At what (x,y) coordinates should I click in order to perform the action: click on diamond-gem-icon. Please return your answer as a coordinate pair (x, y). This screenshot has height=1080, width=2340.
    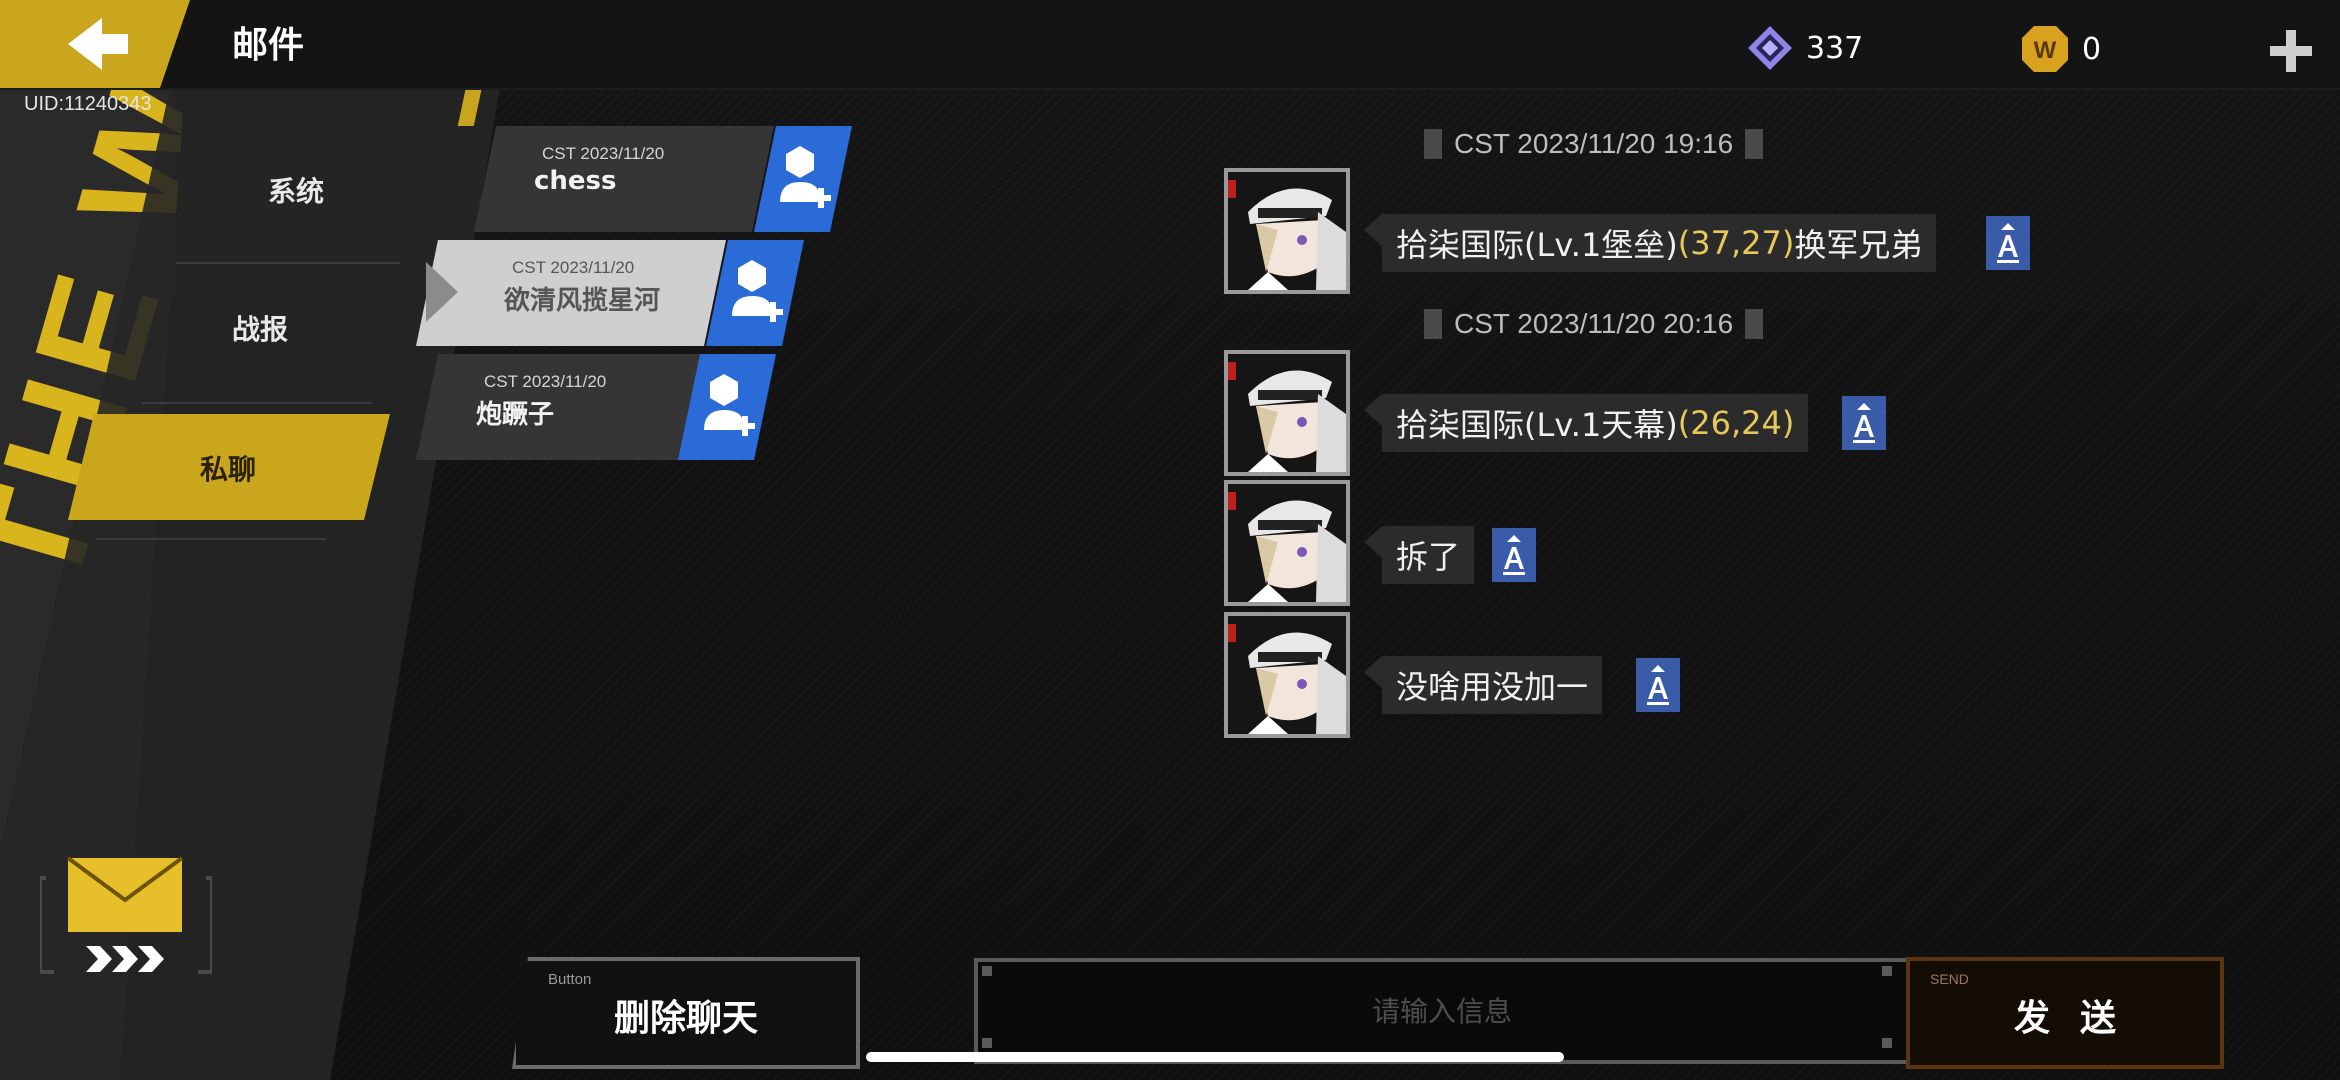
    Looking at the image, I should click on (1770, 48).